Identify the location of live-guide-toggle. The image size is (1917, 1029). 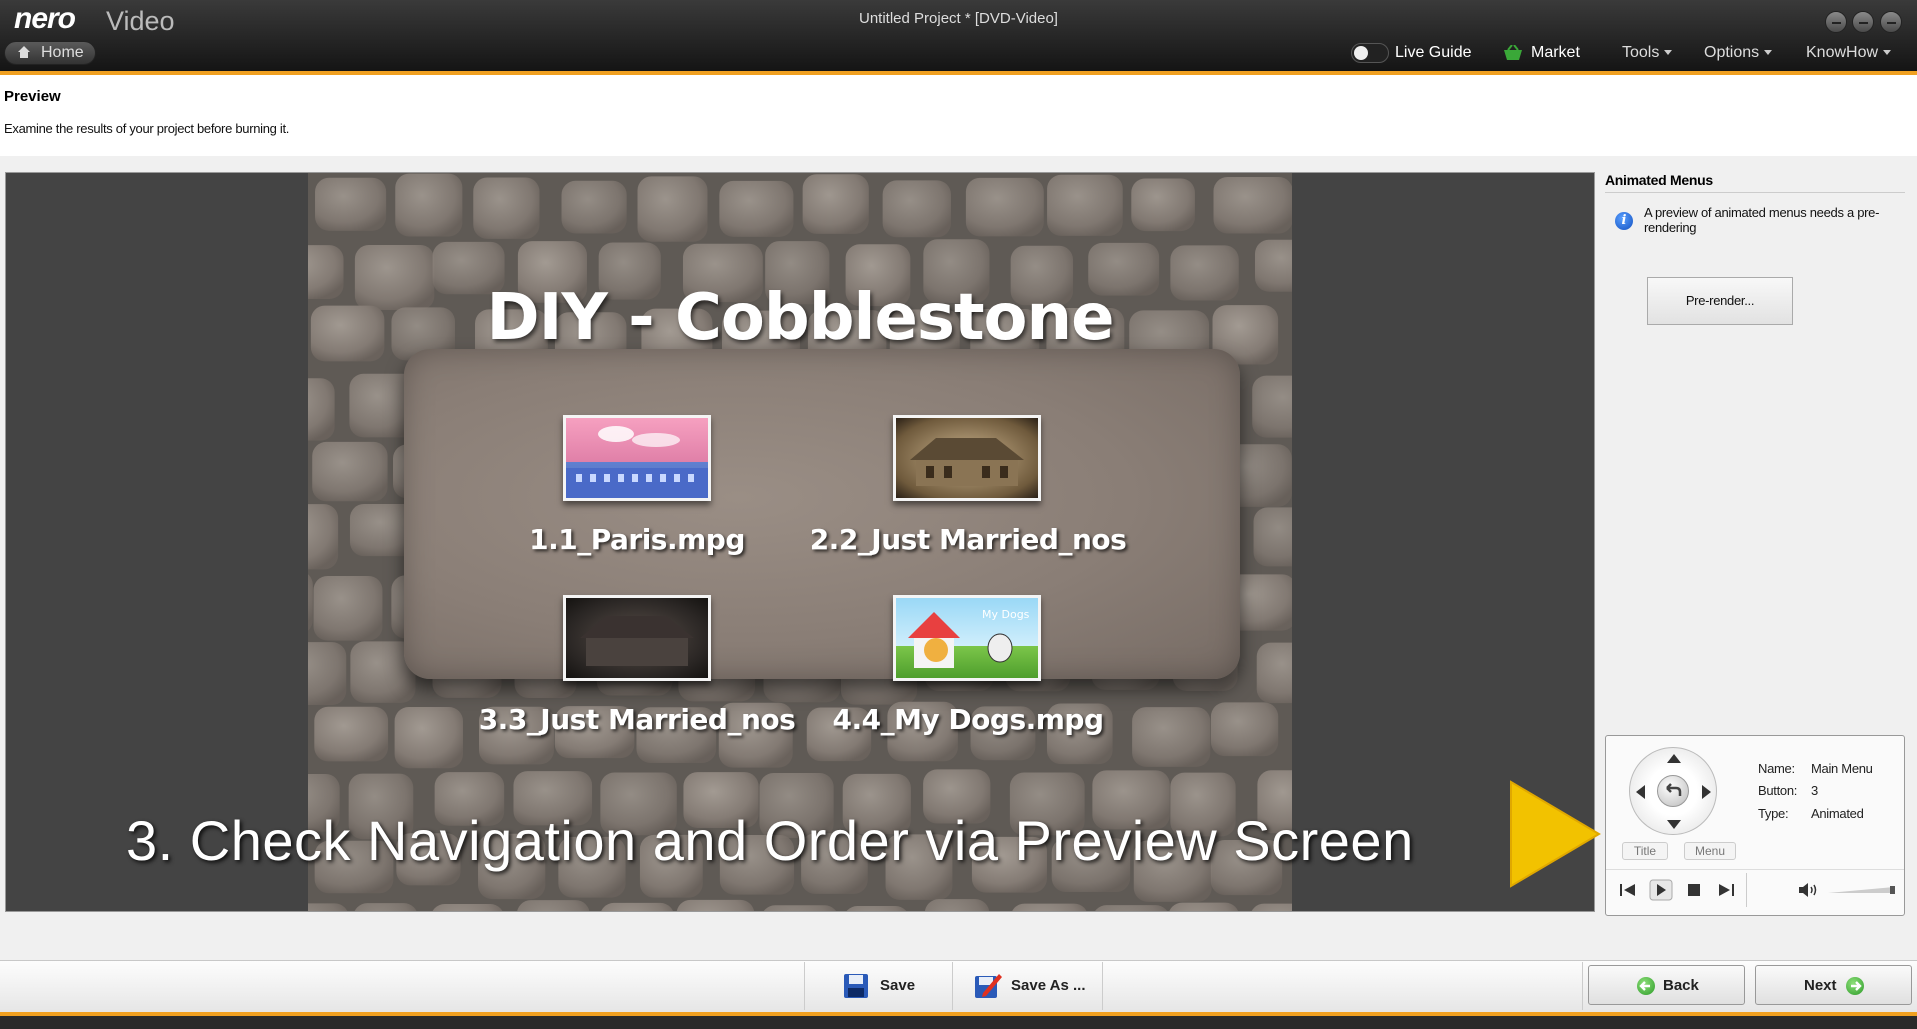
(1370, 53).